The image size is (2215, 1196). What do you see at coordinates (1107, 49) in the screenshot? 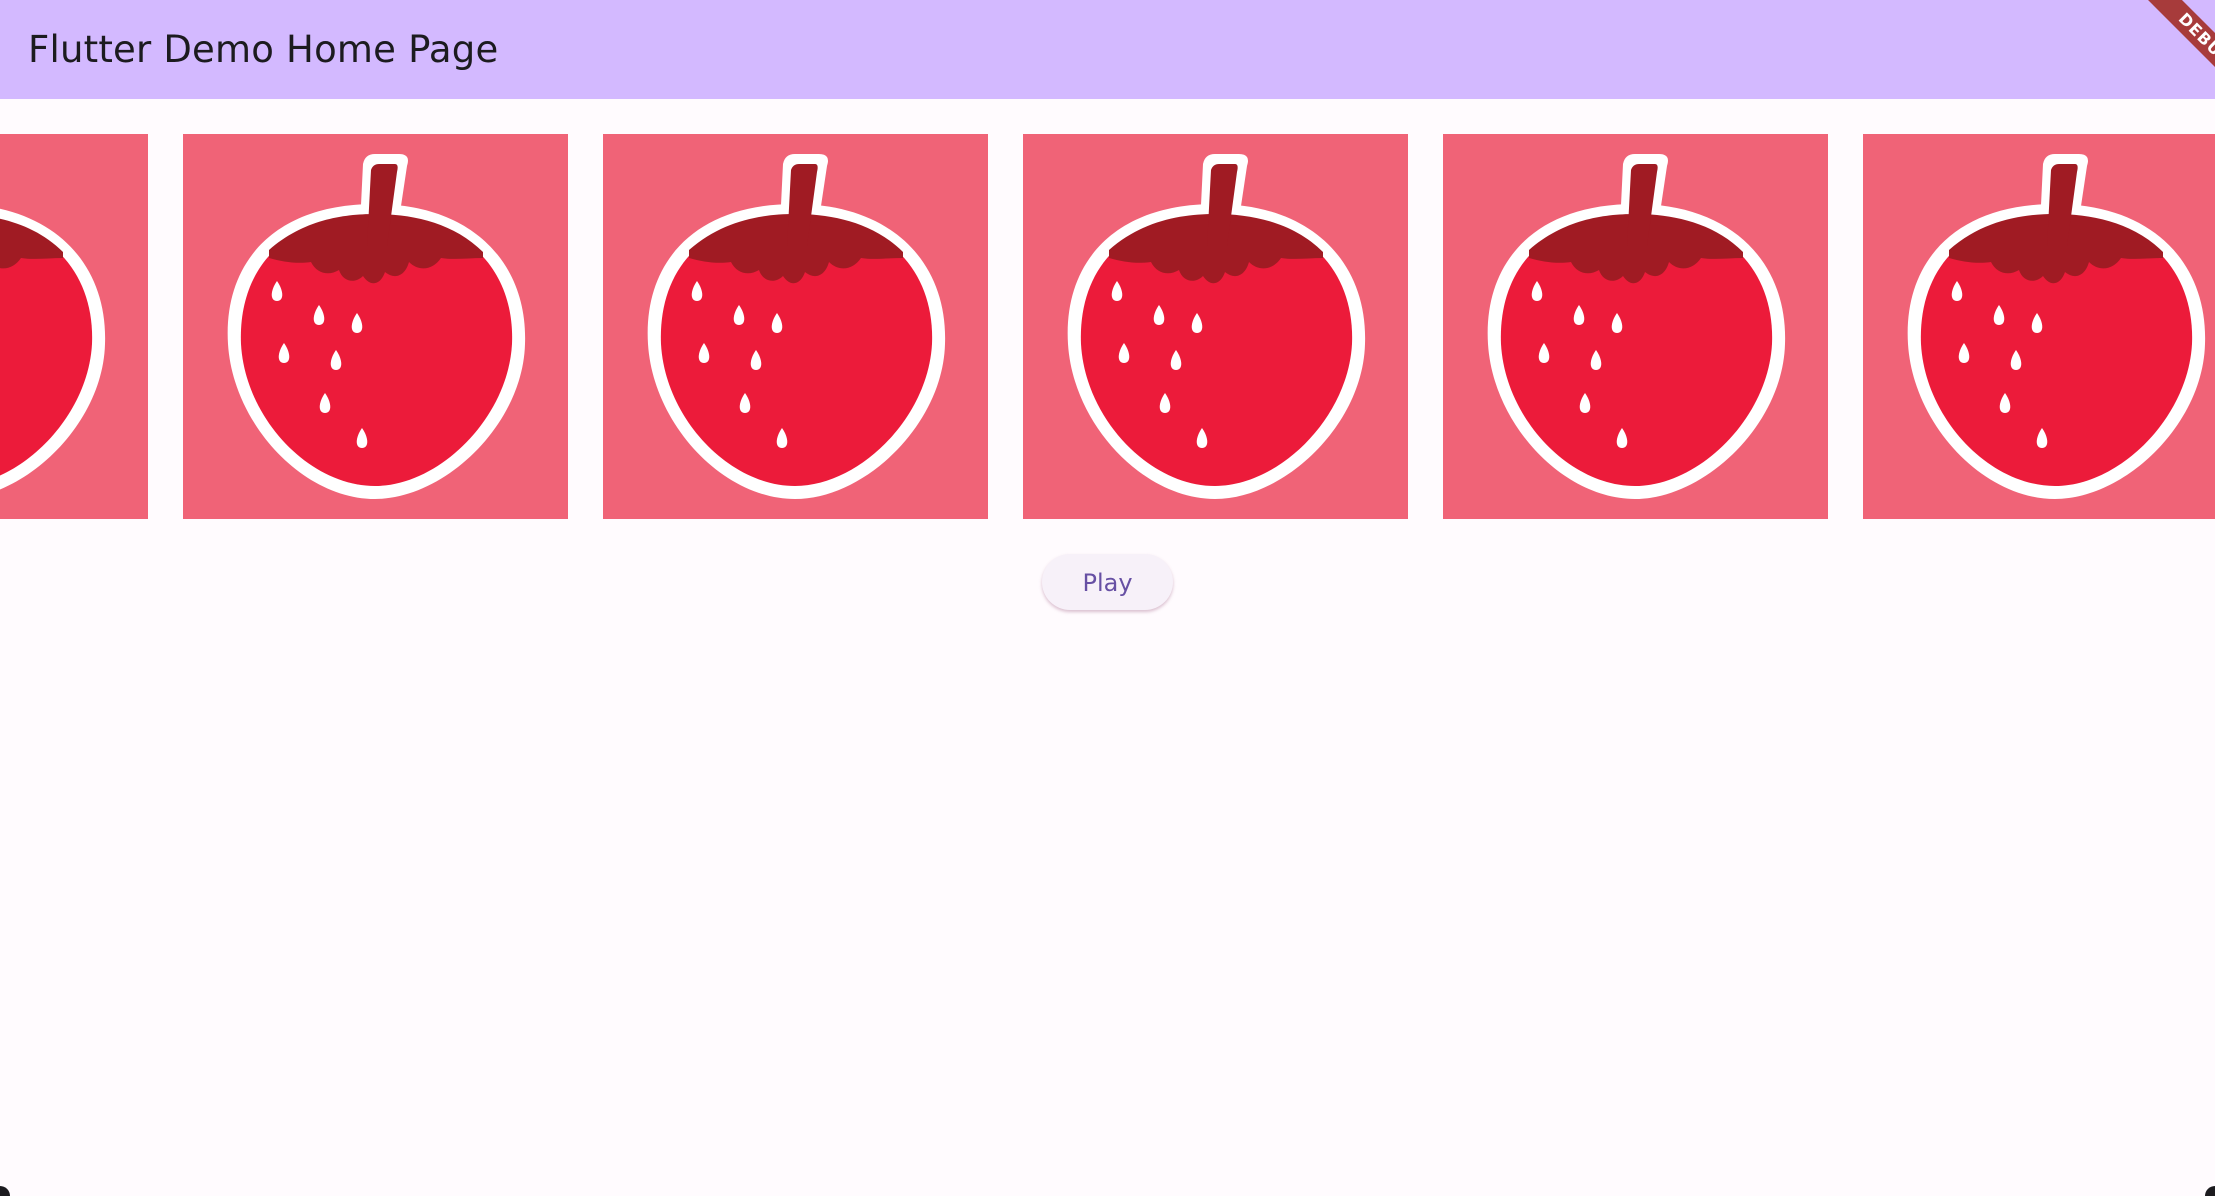
I see `app-bar: Flutter Demo Home Page` at bounding box center [1107, 49].